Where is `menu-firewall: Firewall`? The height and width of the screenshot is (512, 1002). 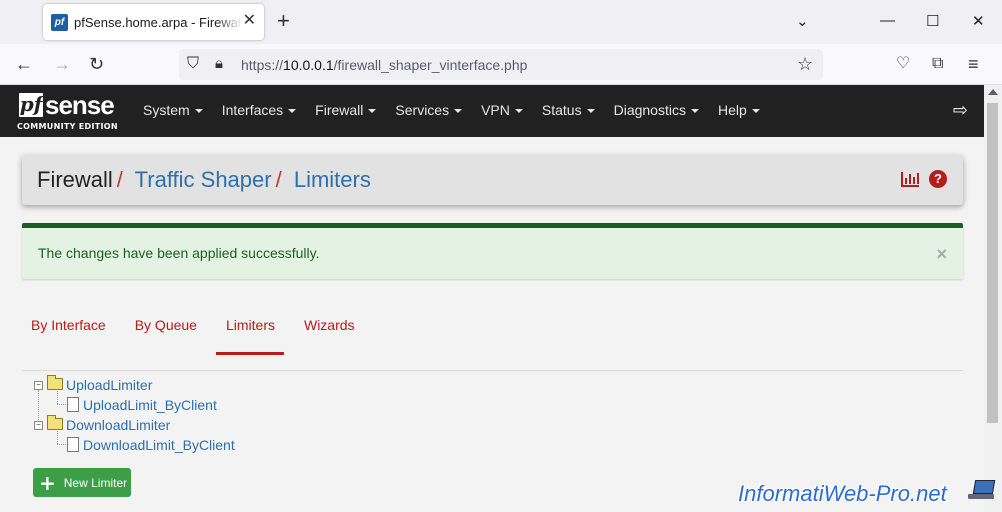
menu-firewall: Firewall is located at coordinates (346, 110).